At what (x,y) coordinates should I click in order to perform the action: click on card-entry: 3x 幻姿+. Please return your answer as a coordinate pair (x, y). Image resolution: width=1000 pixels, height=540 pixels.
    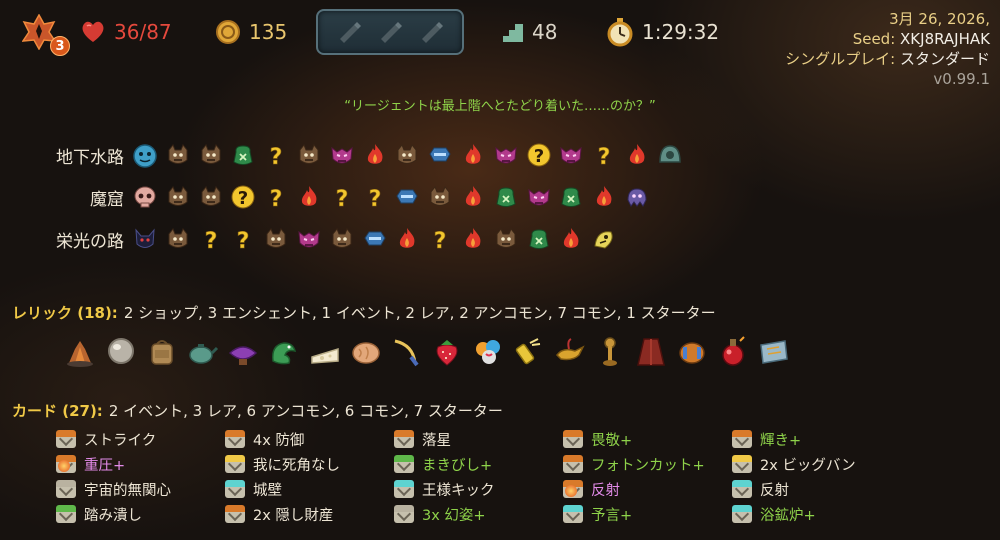
    Looking at the image, I should click on (440, 514).